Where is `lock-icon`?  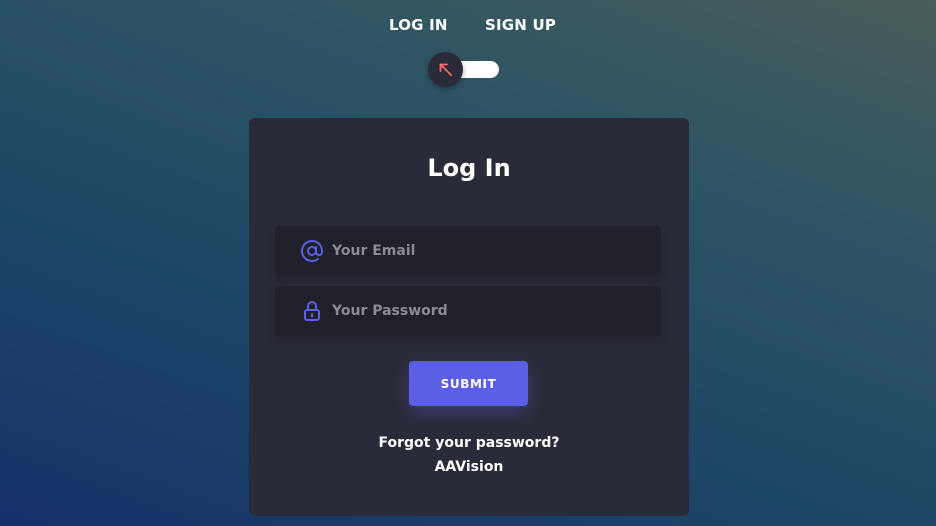
lock-icon is located at coordinates (312, 311).